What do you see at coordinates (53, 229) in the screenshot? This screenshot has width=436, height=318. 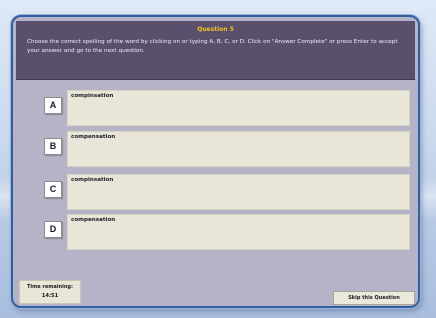 I see `option-d-letter-button: D` at bounding box center [53, 229].